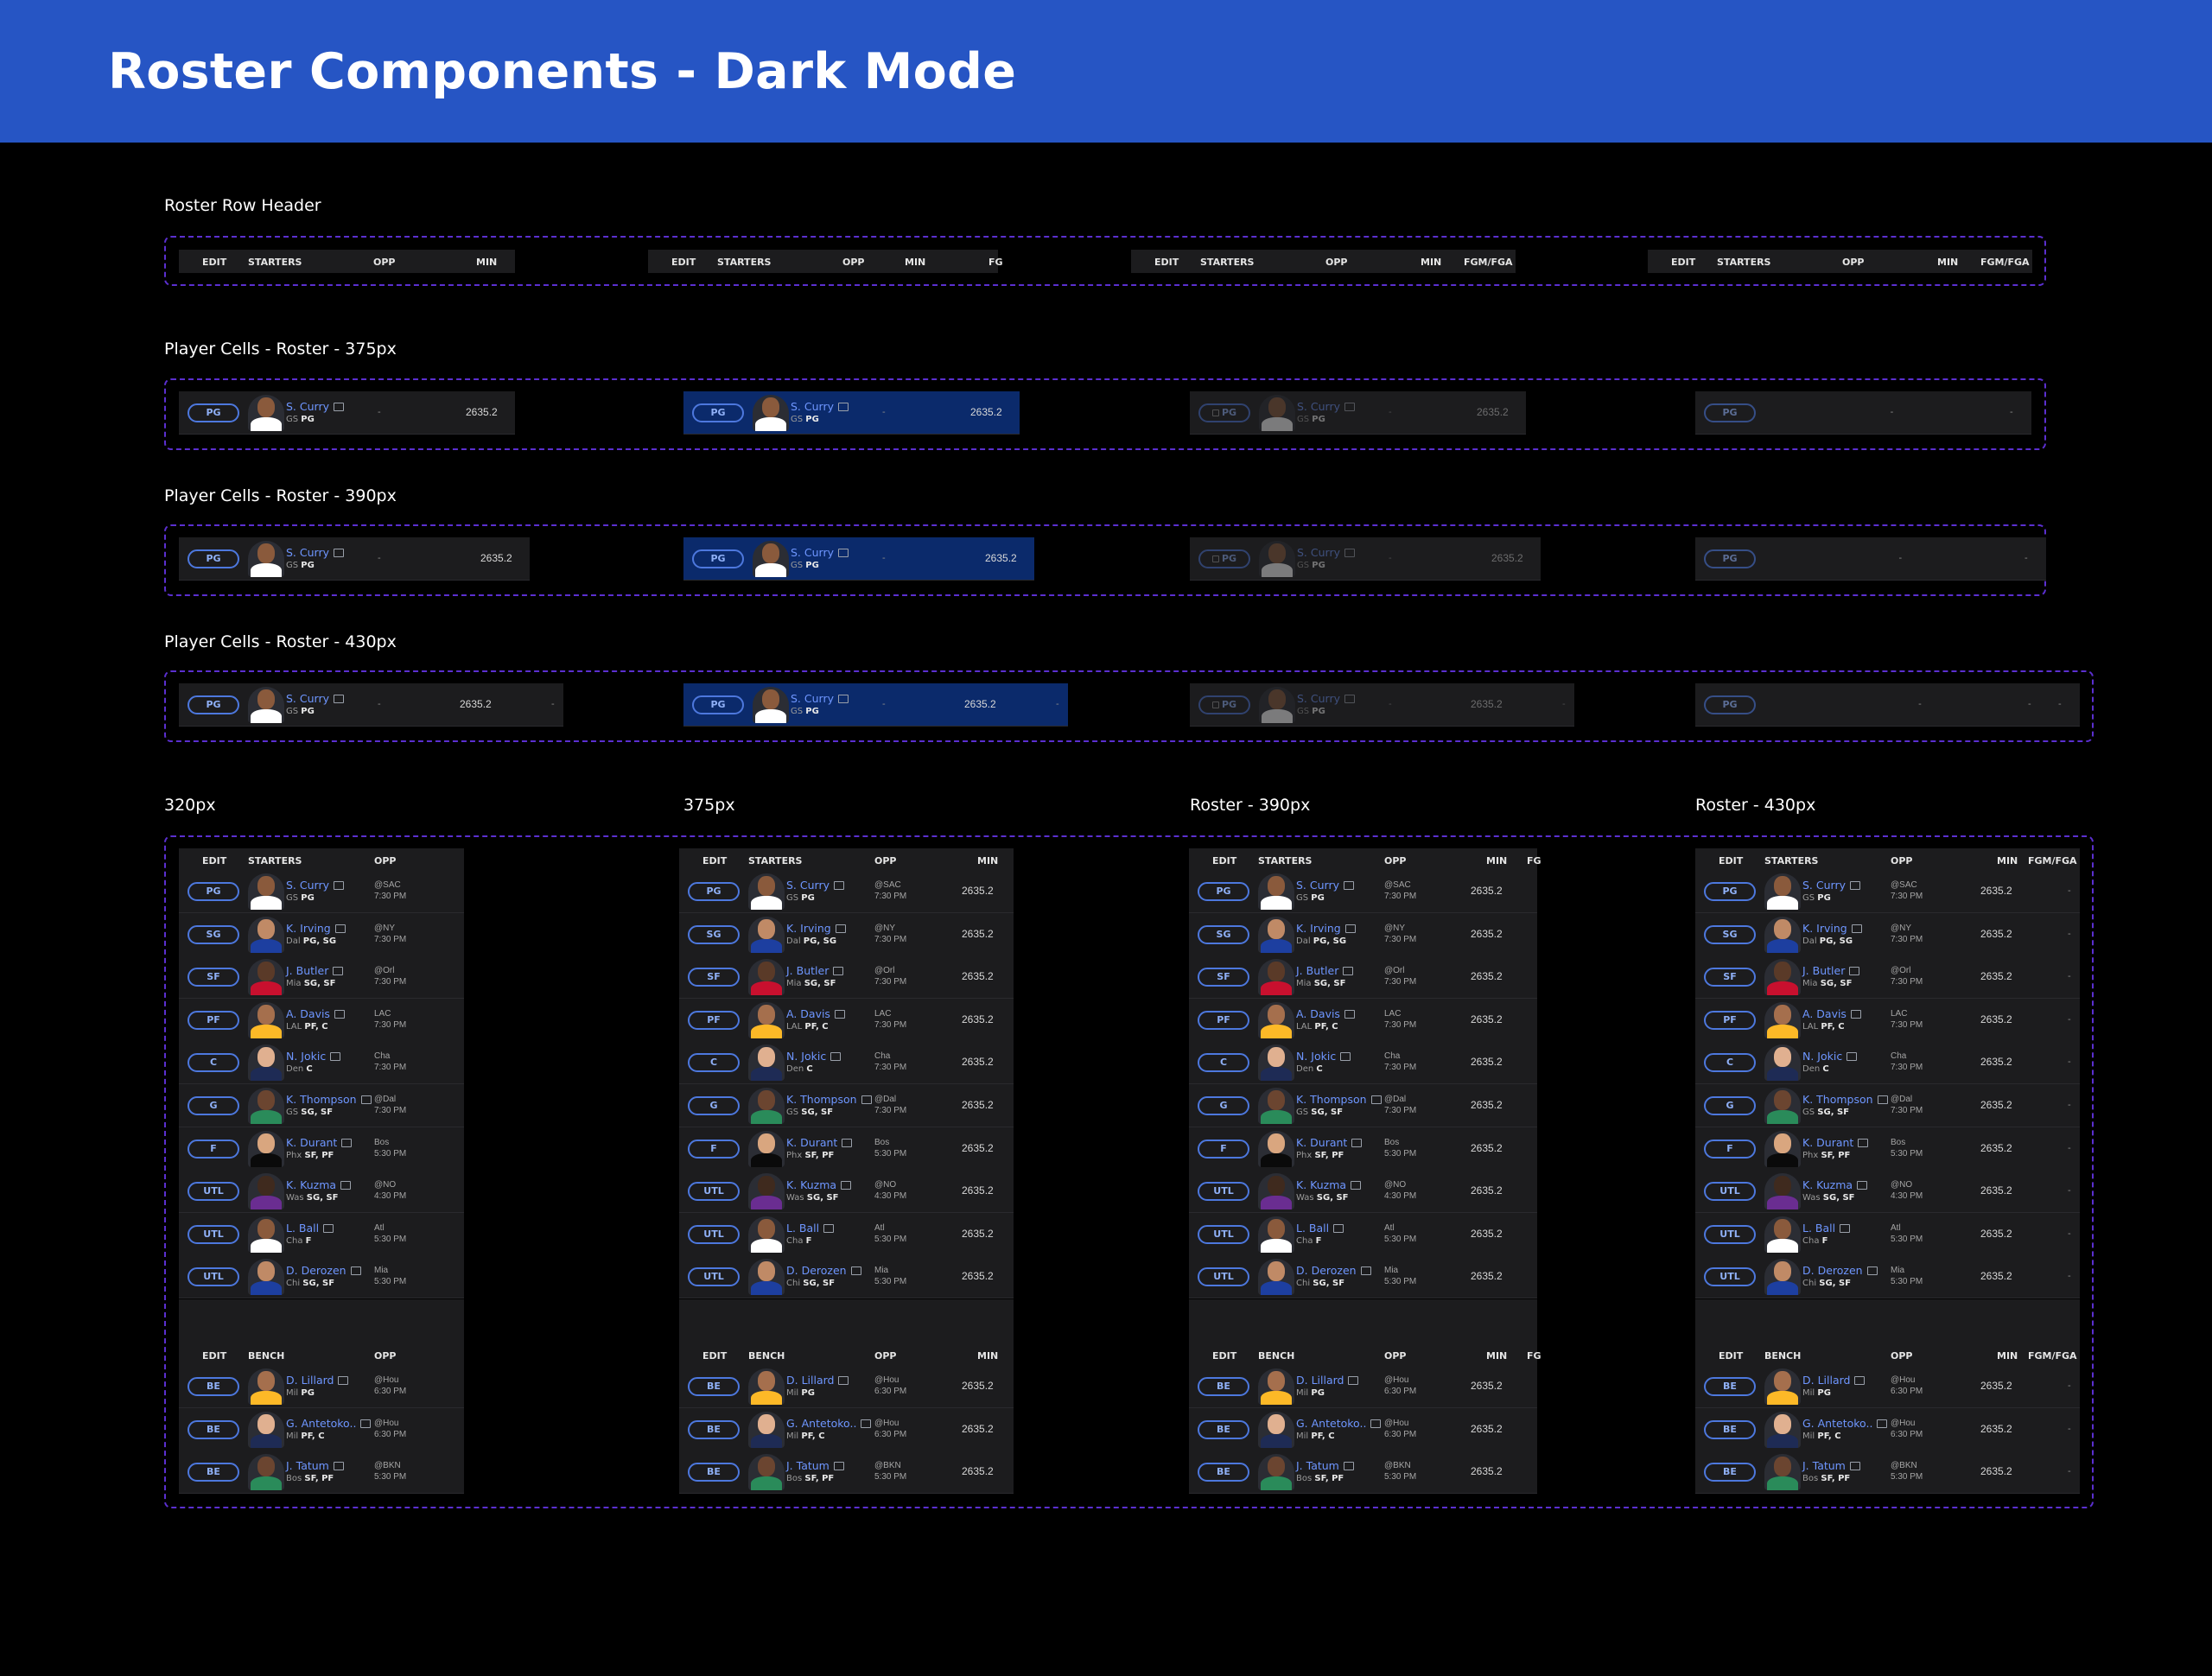 Image resolution: width=2212 pixels, height=1676 pixels. I want to click on position-slot-button: F, so click(1730, 1149).